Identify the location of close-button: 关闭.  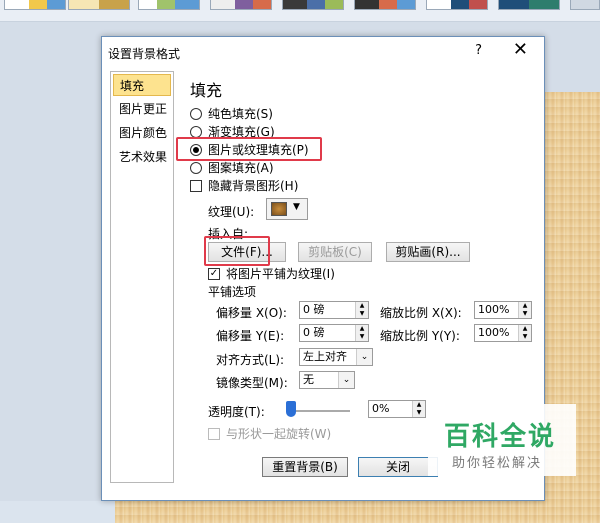
(398, 467).